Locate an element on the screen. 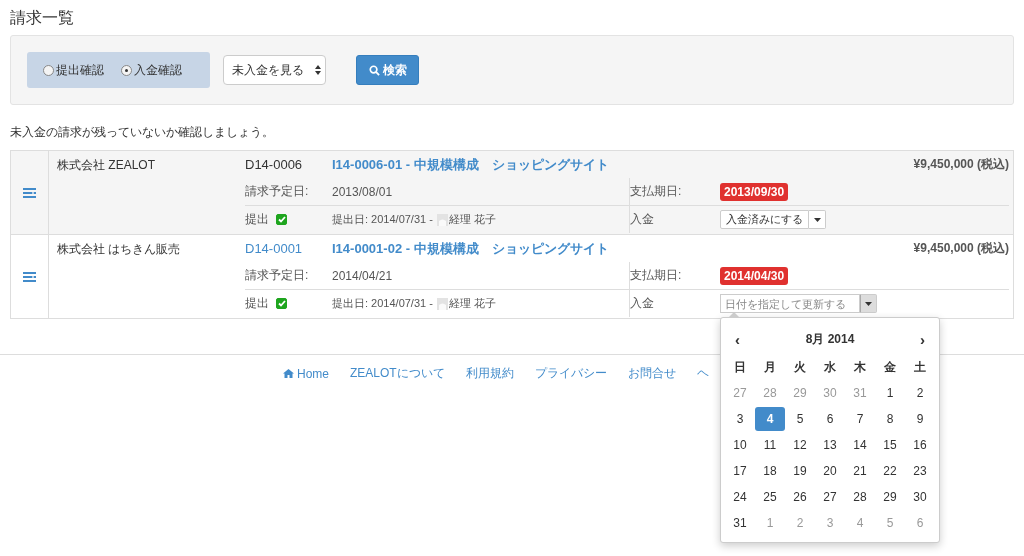 The width and height of the screenshot is (1024, 556). planned-date: 2014/04/21 is located at coordinates (362, 275).